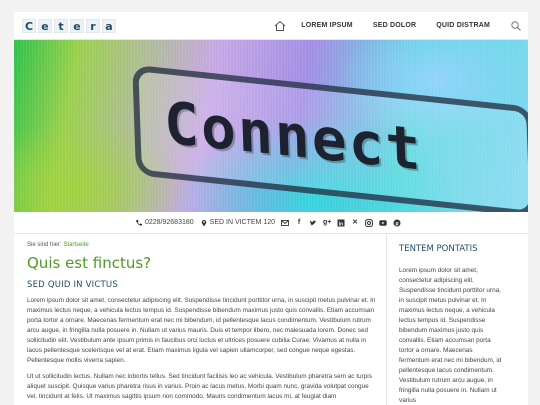  Describe the element at coordinates (29, 25) in the screenshot. I see `logo-letter: C` at that location.